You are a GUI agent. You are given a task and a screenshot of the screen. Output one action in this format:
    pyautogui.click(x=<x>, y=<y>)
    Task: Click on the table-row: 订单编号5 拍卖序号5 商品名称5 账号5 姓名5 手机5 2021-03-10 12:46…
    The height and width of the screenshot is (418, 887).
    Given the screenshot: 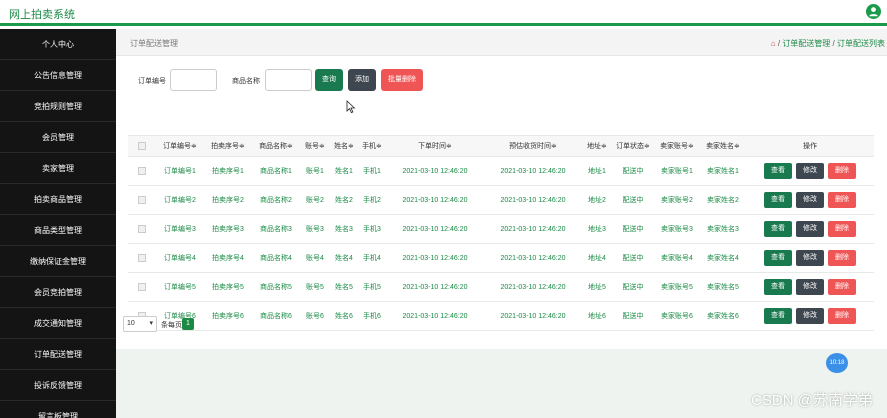 What is the action you would take?
    pyautogui.click(x=501, y=287)
    